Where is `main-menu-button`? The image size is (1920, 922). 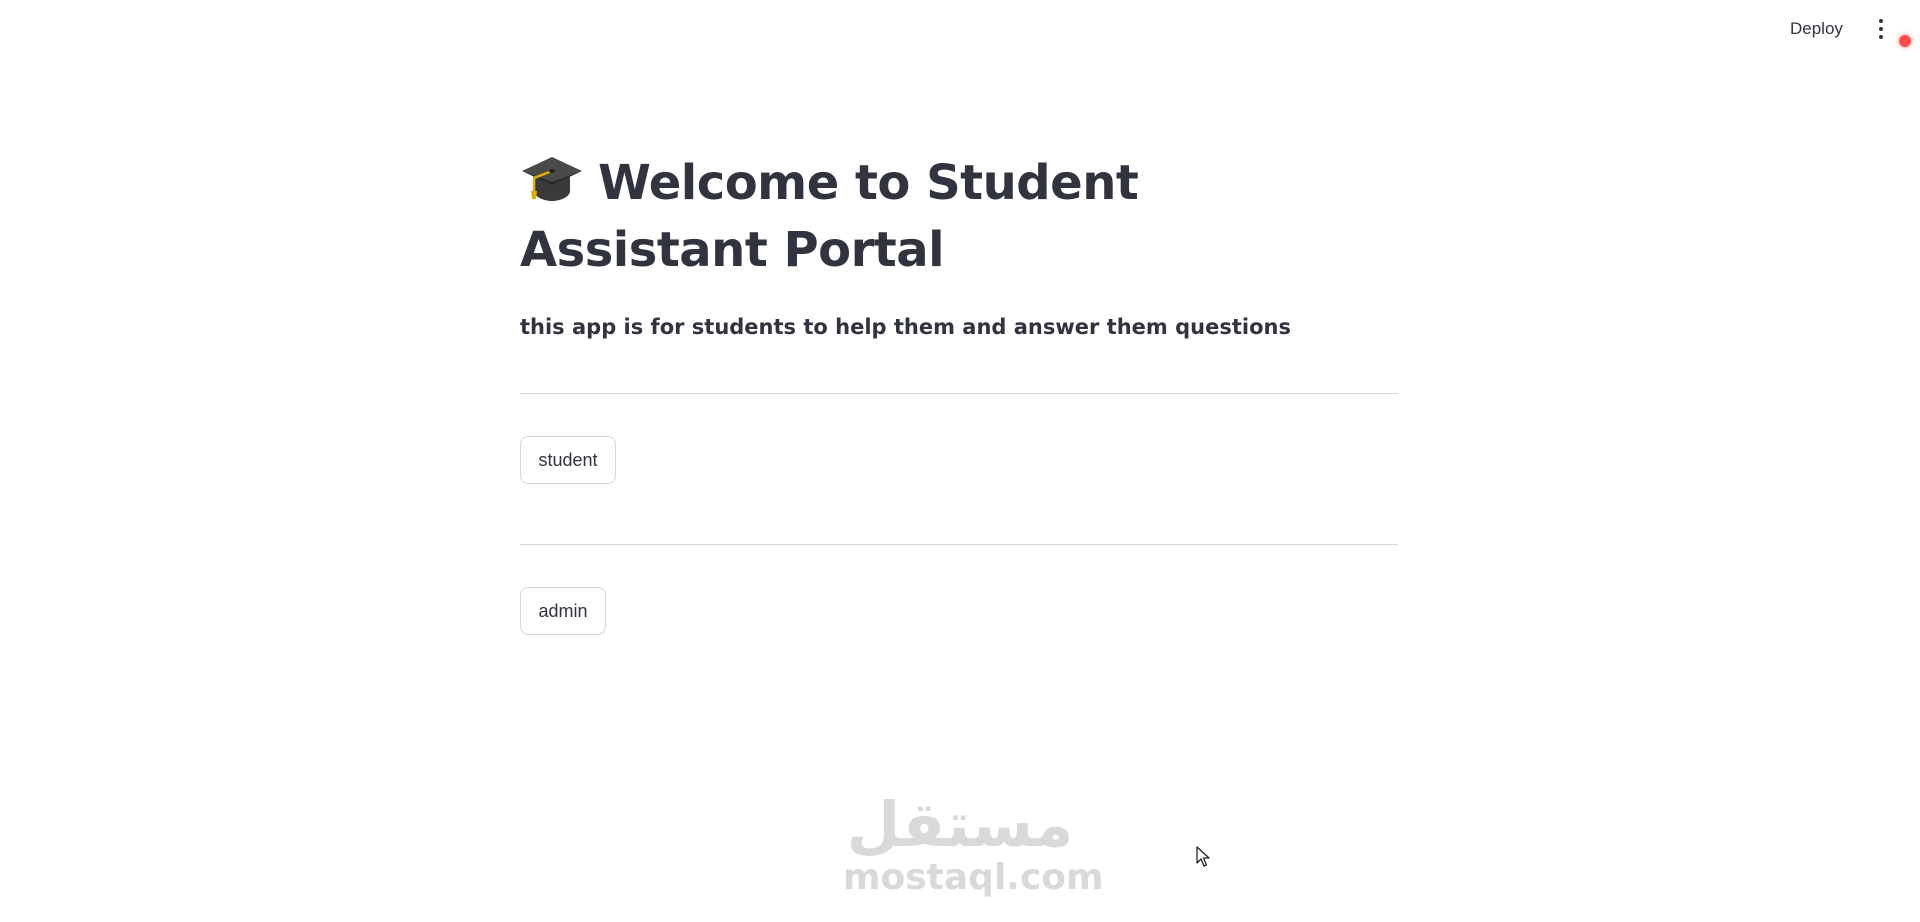
main-menu-button is located at coordinates (1881, 29).